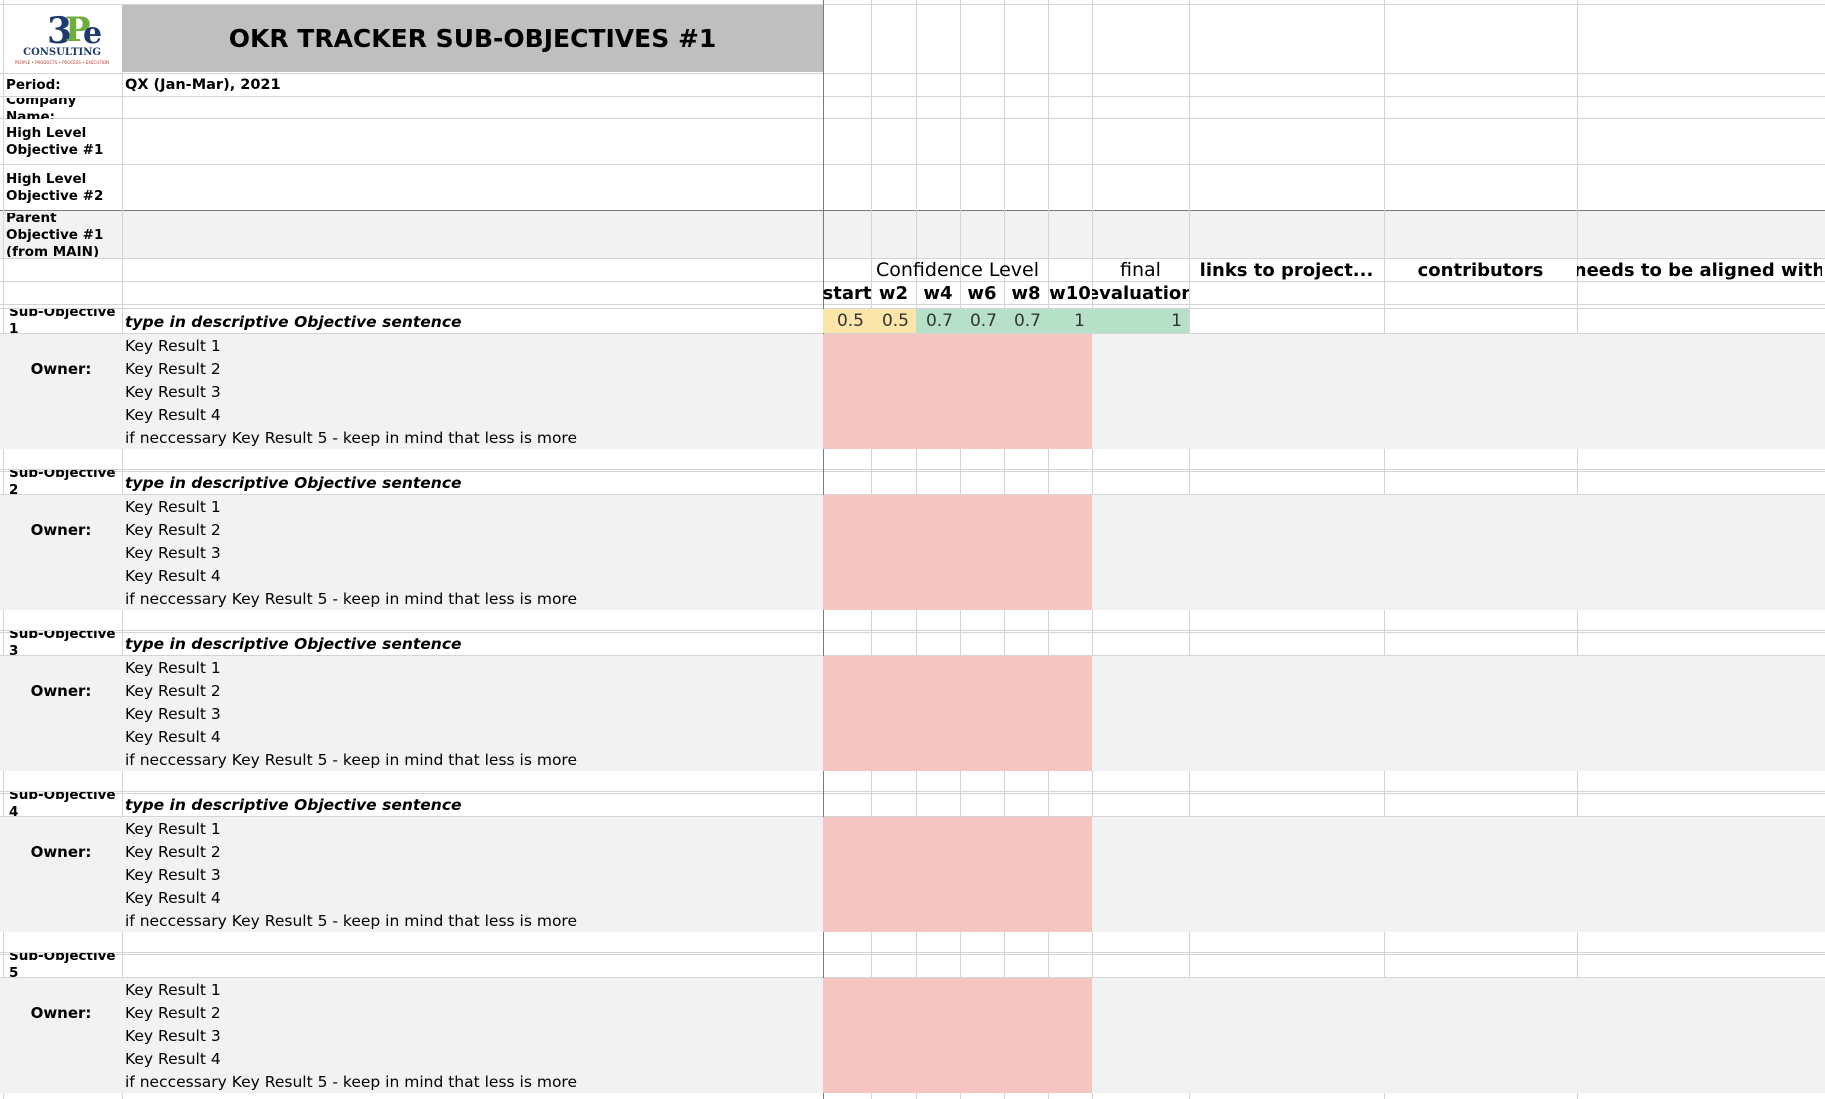 The width and height of the screenshot is (1825, 1099). What do you see at coordinates (62, 643) in the screenshot?
I see `sub-objective-label: Sub-Objective 3` at bounding box center [62, 643].